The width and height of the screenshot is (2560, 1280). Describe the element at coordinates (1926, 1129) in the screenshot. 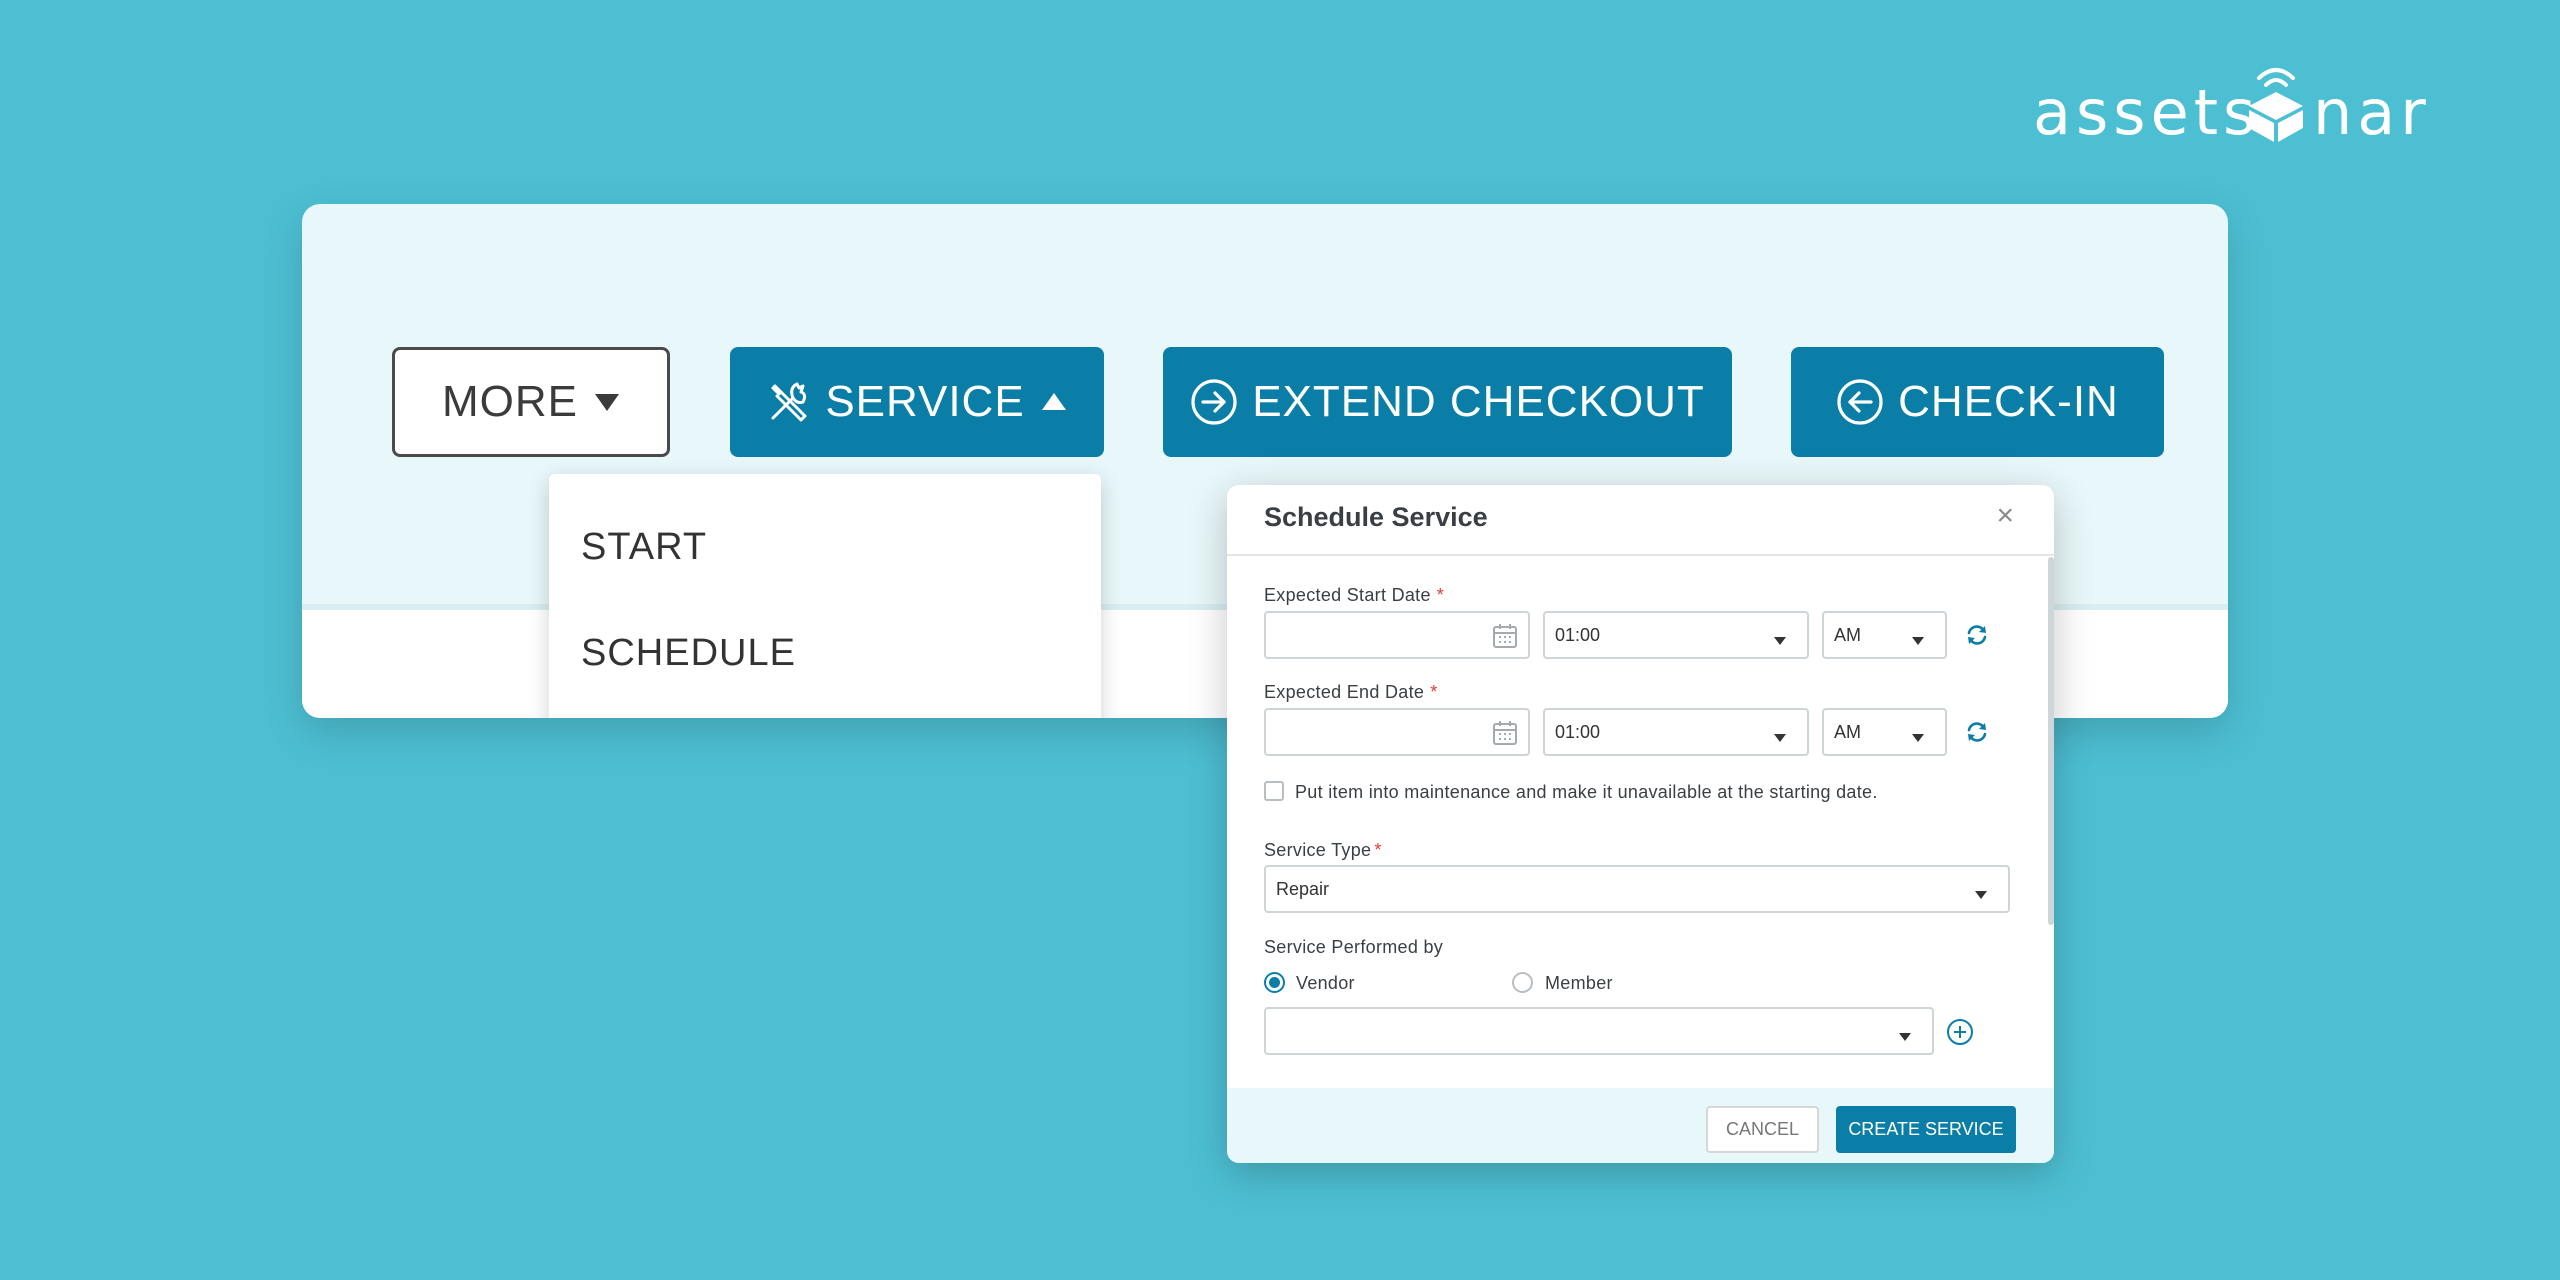

I see `create-service-button: CREATE SERVICE` at that location.